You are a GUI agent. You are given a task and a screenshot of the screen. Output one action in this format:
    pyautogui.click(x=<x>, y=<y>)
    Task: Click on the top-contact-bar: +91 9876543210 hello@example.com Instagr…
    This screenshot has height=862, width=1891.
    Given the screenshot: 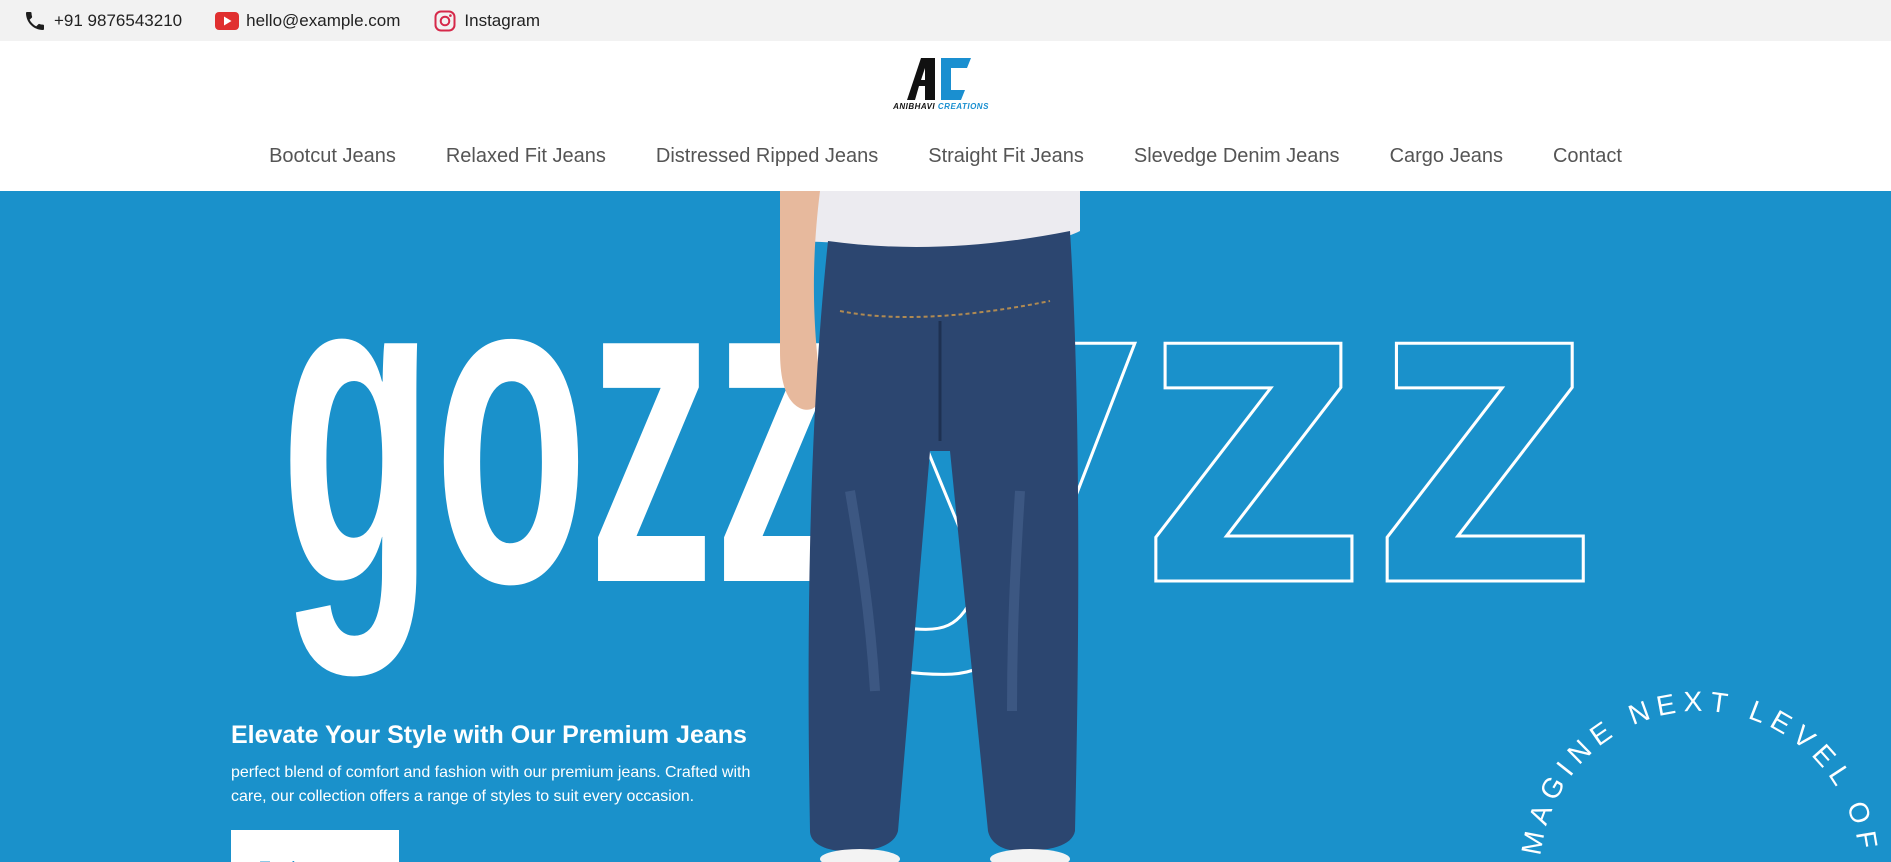 What is the action you would take?
    pyautogui.click(x=945, y=20)
    